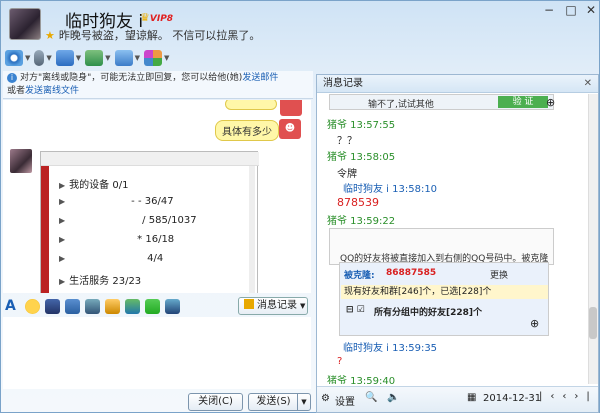  What do you see at coordinates (249, 304) in the screenshot?
I see `history-icon` at bounding box center [249, 304].